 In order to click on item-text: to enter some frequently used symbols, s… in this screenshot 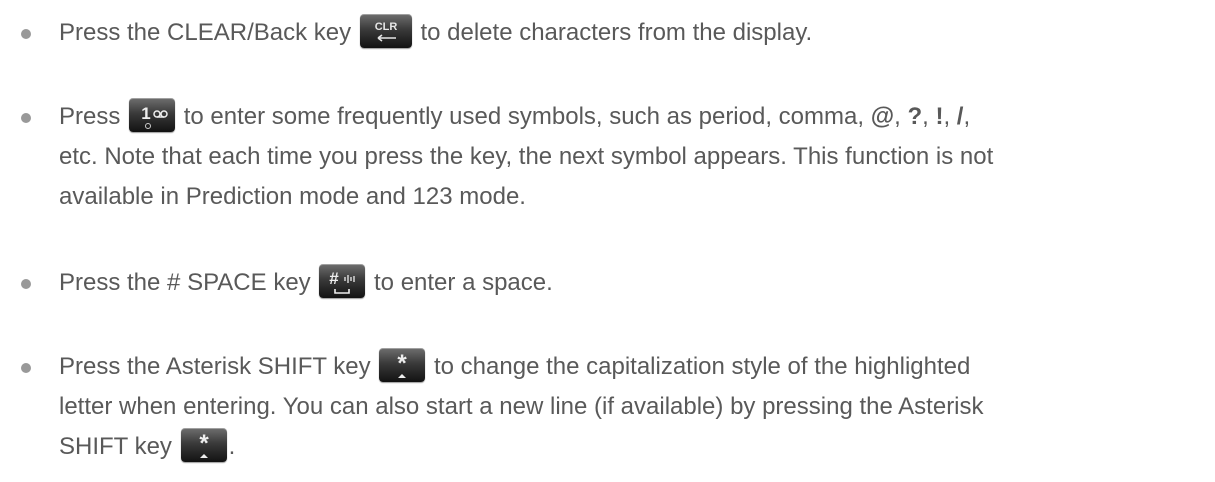, I will do `click(524, 116)`.